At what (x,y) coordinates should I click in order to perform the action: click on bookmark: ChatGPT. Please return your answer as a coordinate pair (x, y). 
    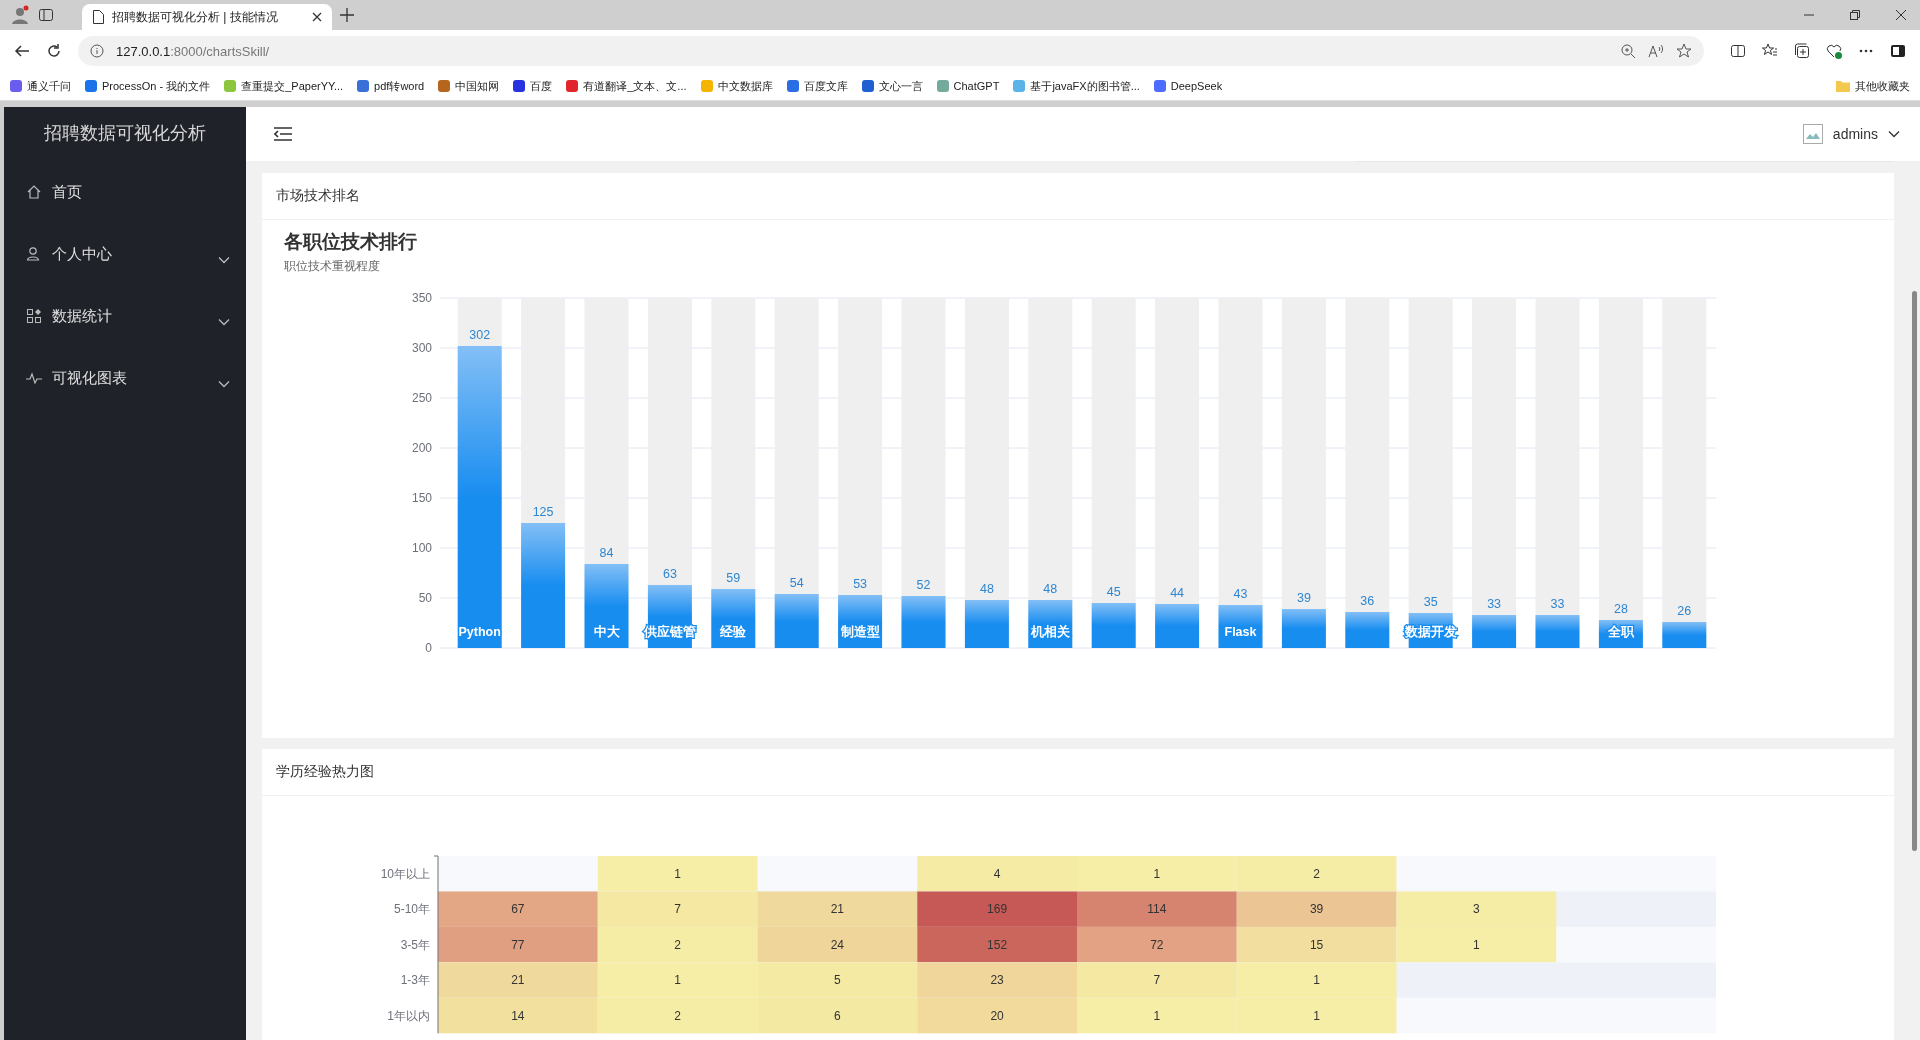
    Looking at the image, I should click on (968, 86).